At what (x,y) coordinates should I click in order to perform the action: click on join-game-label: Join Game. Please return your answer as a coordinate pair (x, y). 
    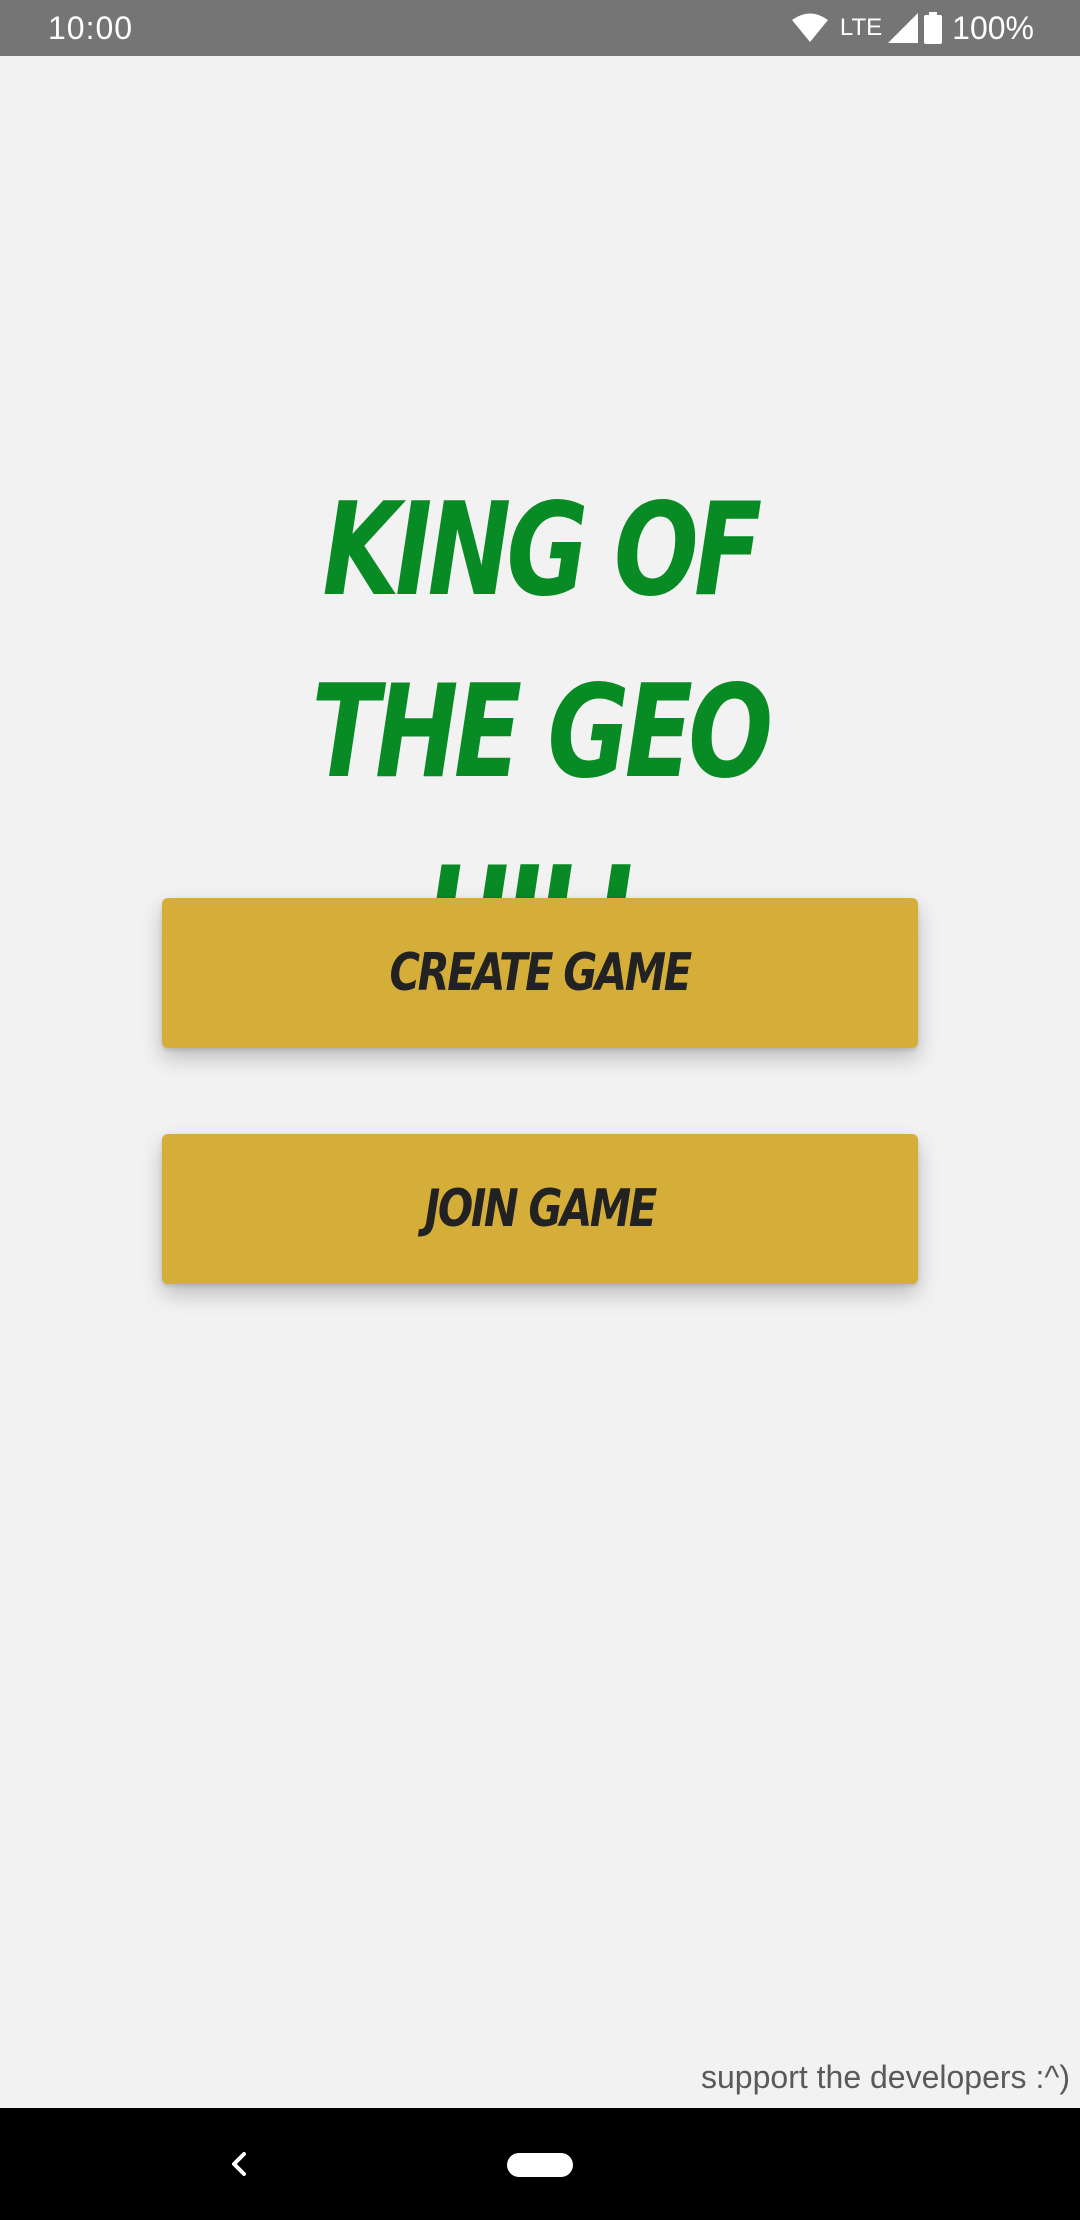
    Looking at the image, I should click on (541, 1209).